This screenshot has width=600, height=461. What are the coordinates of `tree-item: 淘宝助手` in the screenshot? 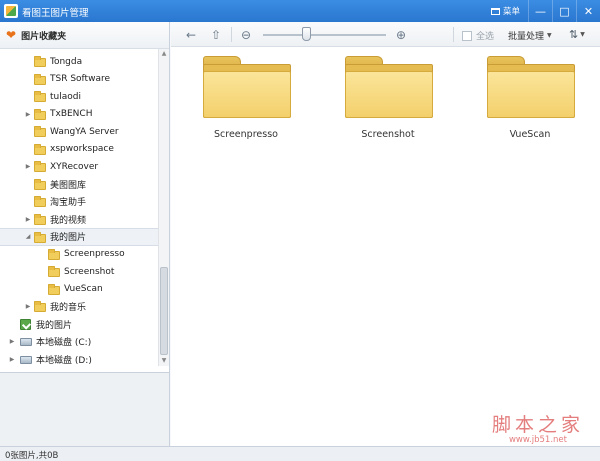 It's located at (79, 202).